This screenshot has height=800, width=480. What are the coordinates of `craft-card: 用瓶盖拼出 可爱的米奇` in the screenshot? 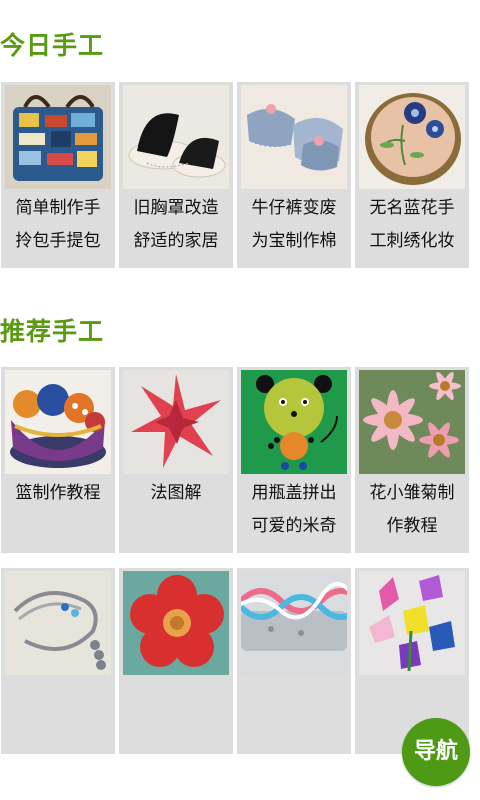 It's located at (294, 460).